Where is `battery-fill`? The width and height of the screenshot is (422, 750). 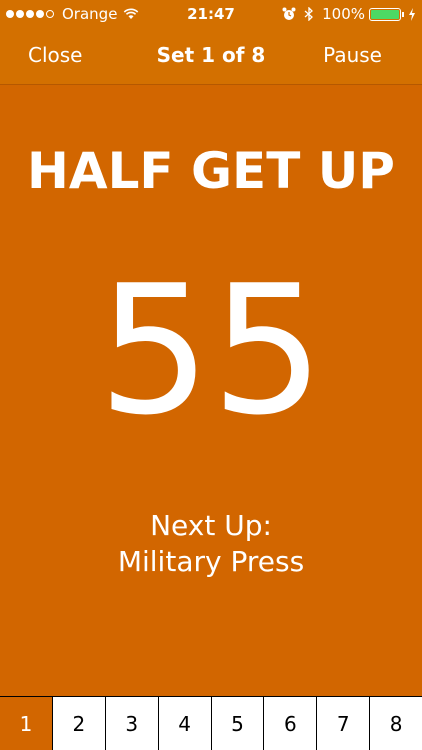 battery-fill is located at coordinates (385, 14).